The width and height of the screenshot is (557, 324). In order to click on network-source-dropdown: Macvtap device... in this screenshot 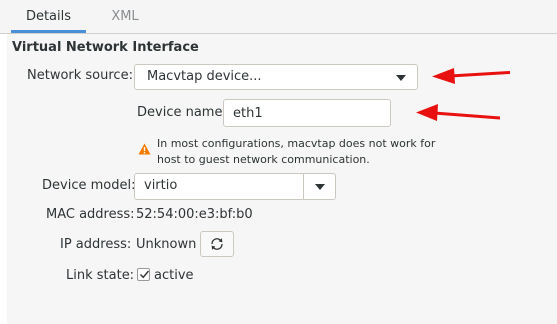, I will do `click(276, 77)`.